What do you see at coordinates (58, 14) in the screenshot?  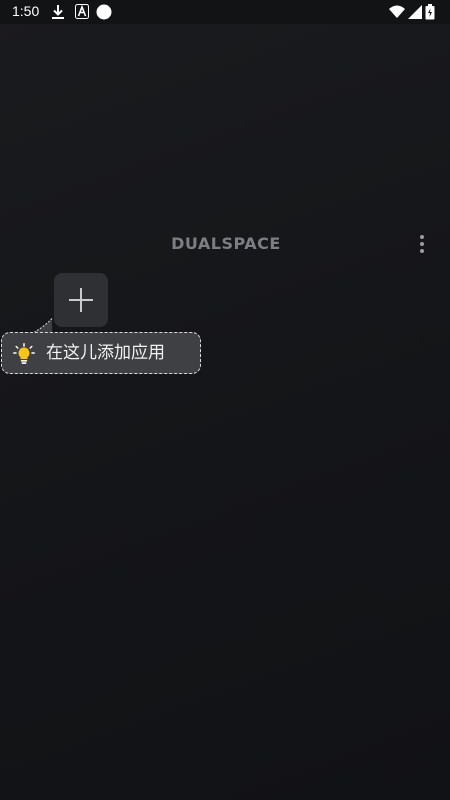 I see `download-icon` at bounding box center [58, 14].